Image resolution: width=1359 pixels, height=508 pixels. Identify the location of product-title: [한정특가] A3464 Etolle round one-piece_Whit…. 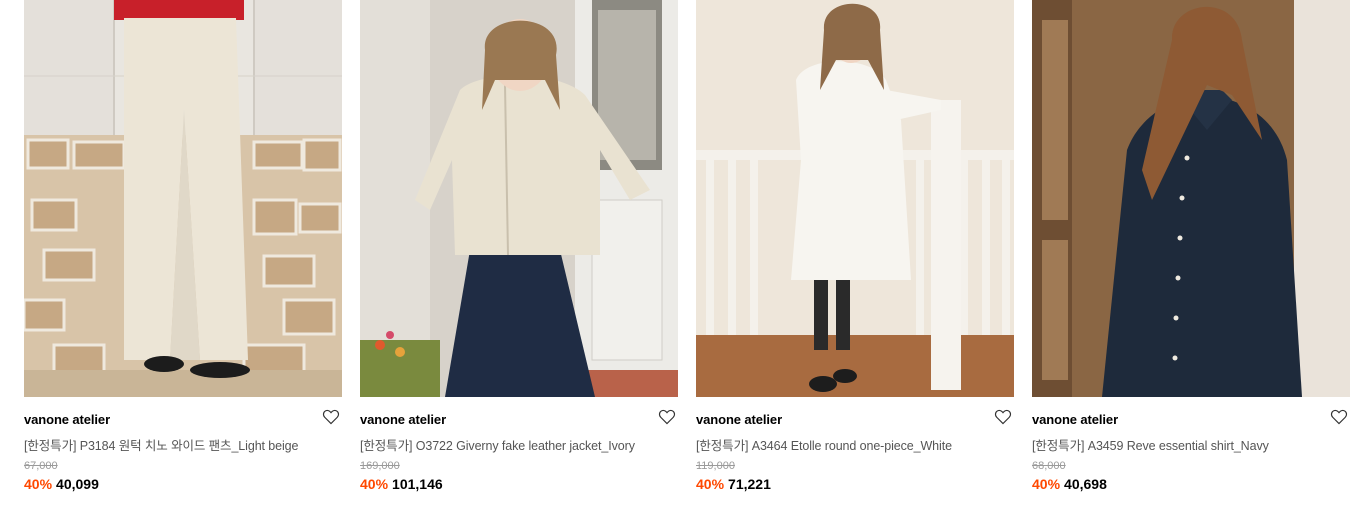
(824, 444).